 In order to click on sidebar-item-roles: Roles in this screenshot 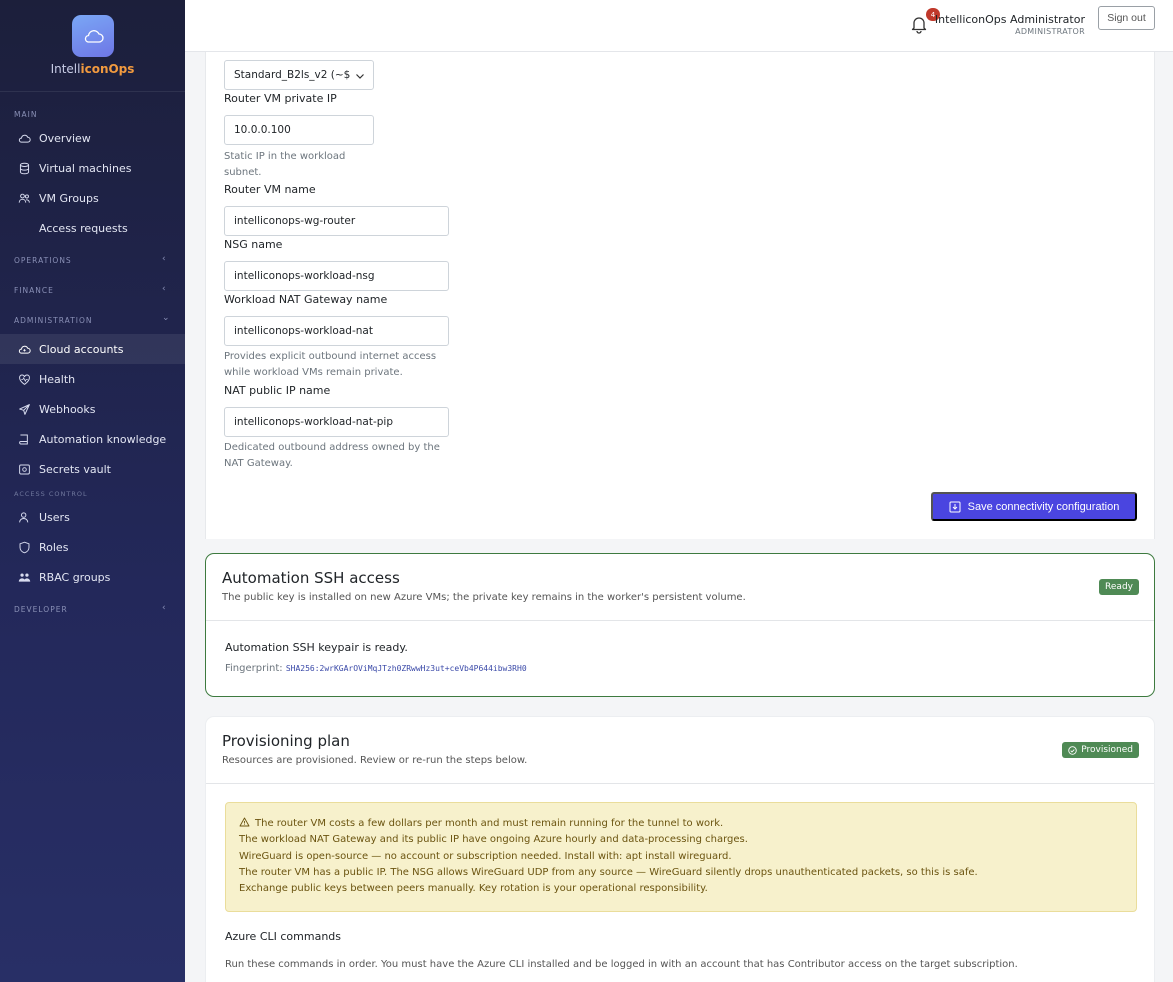, I will do `click(92, 547)`.